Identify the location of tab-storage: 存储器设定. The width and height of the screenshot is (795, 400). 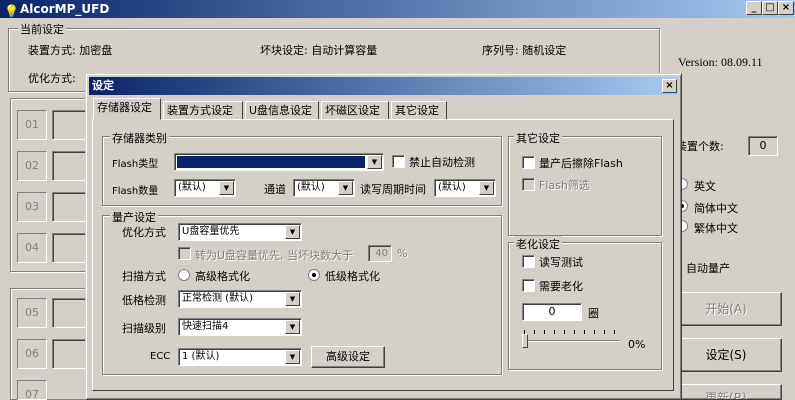
(127, 109).